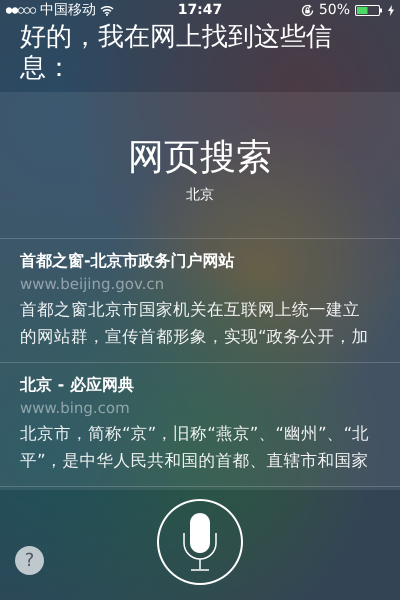 This screenshot has height=600, width=400. What do you see at coordinates (195, 434) in the screenshot?
I see `result-snippet-line: 北京市，简称“京”，旧称“燕京”、“幽州”、“北` at bounding box center [195, 434].